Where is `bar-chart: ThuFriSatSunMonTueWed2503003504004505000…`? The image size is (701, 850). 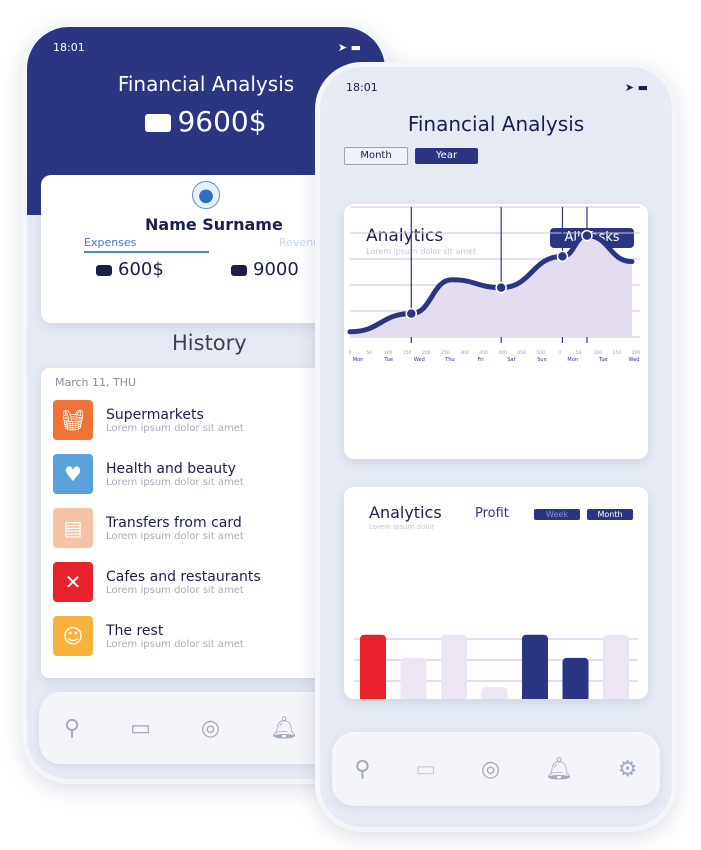 bar-chart: ThuFriSatSunMonTueWed2503003504004505000… is located at coordinates (496, 666).